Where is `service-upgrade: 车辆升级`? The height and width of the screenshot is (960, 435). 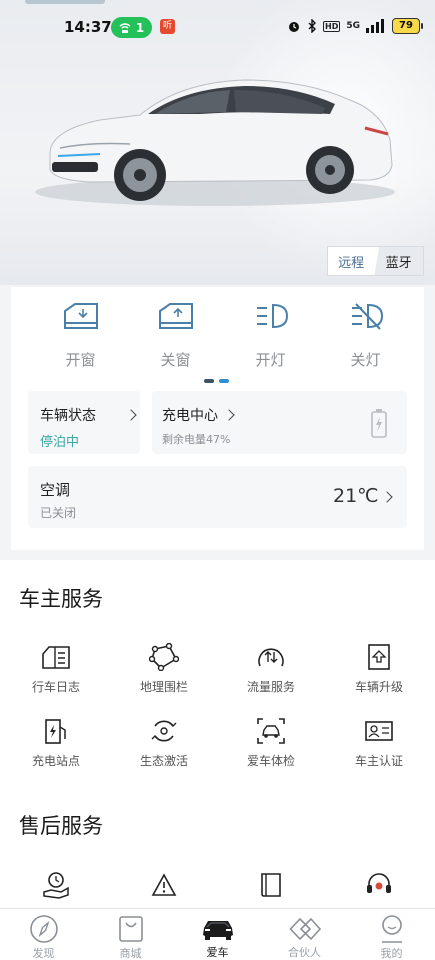
service-upgrade: 车辆升级 is located at coordinates (379, 668).